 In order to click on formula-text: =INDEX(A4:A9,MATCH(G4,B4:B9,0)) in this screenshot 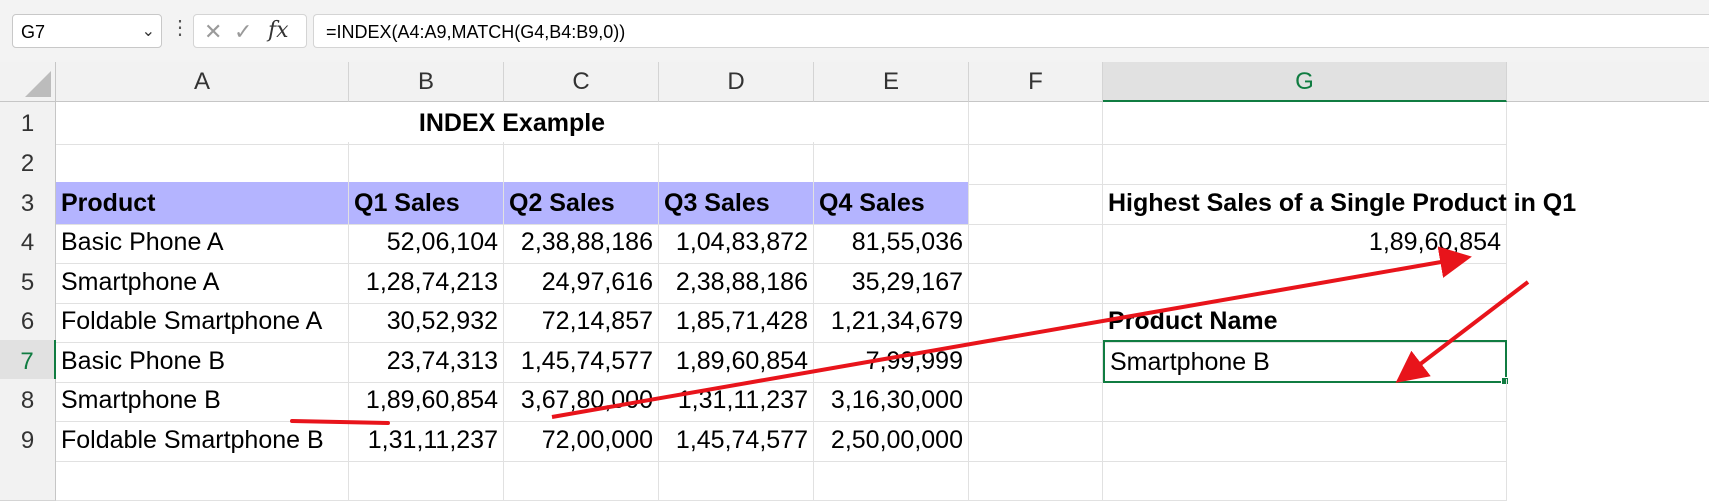, I will do `click(476, 32)`.